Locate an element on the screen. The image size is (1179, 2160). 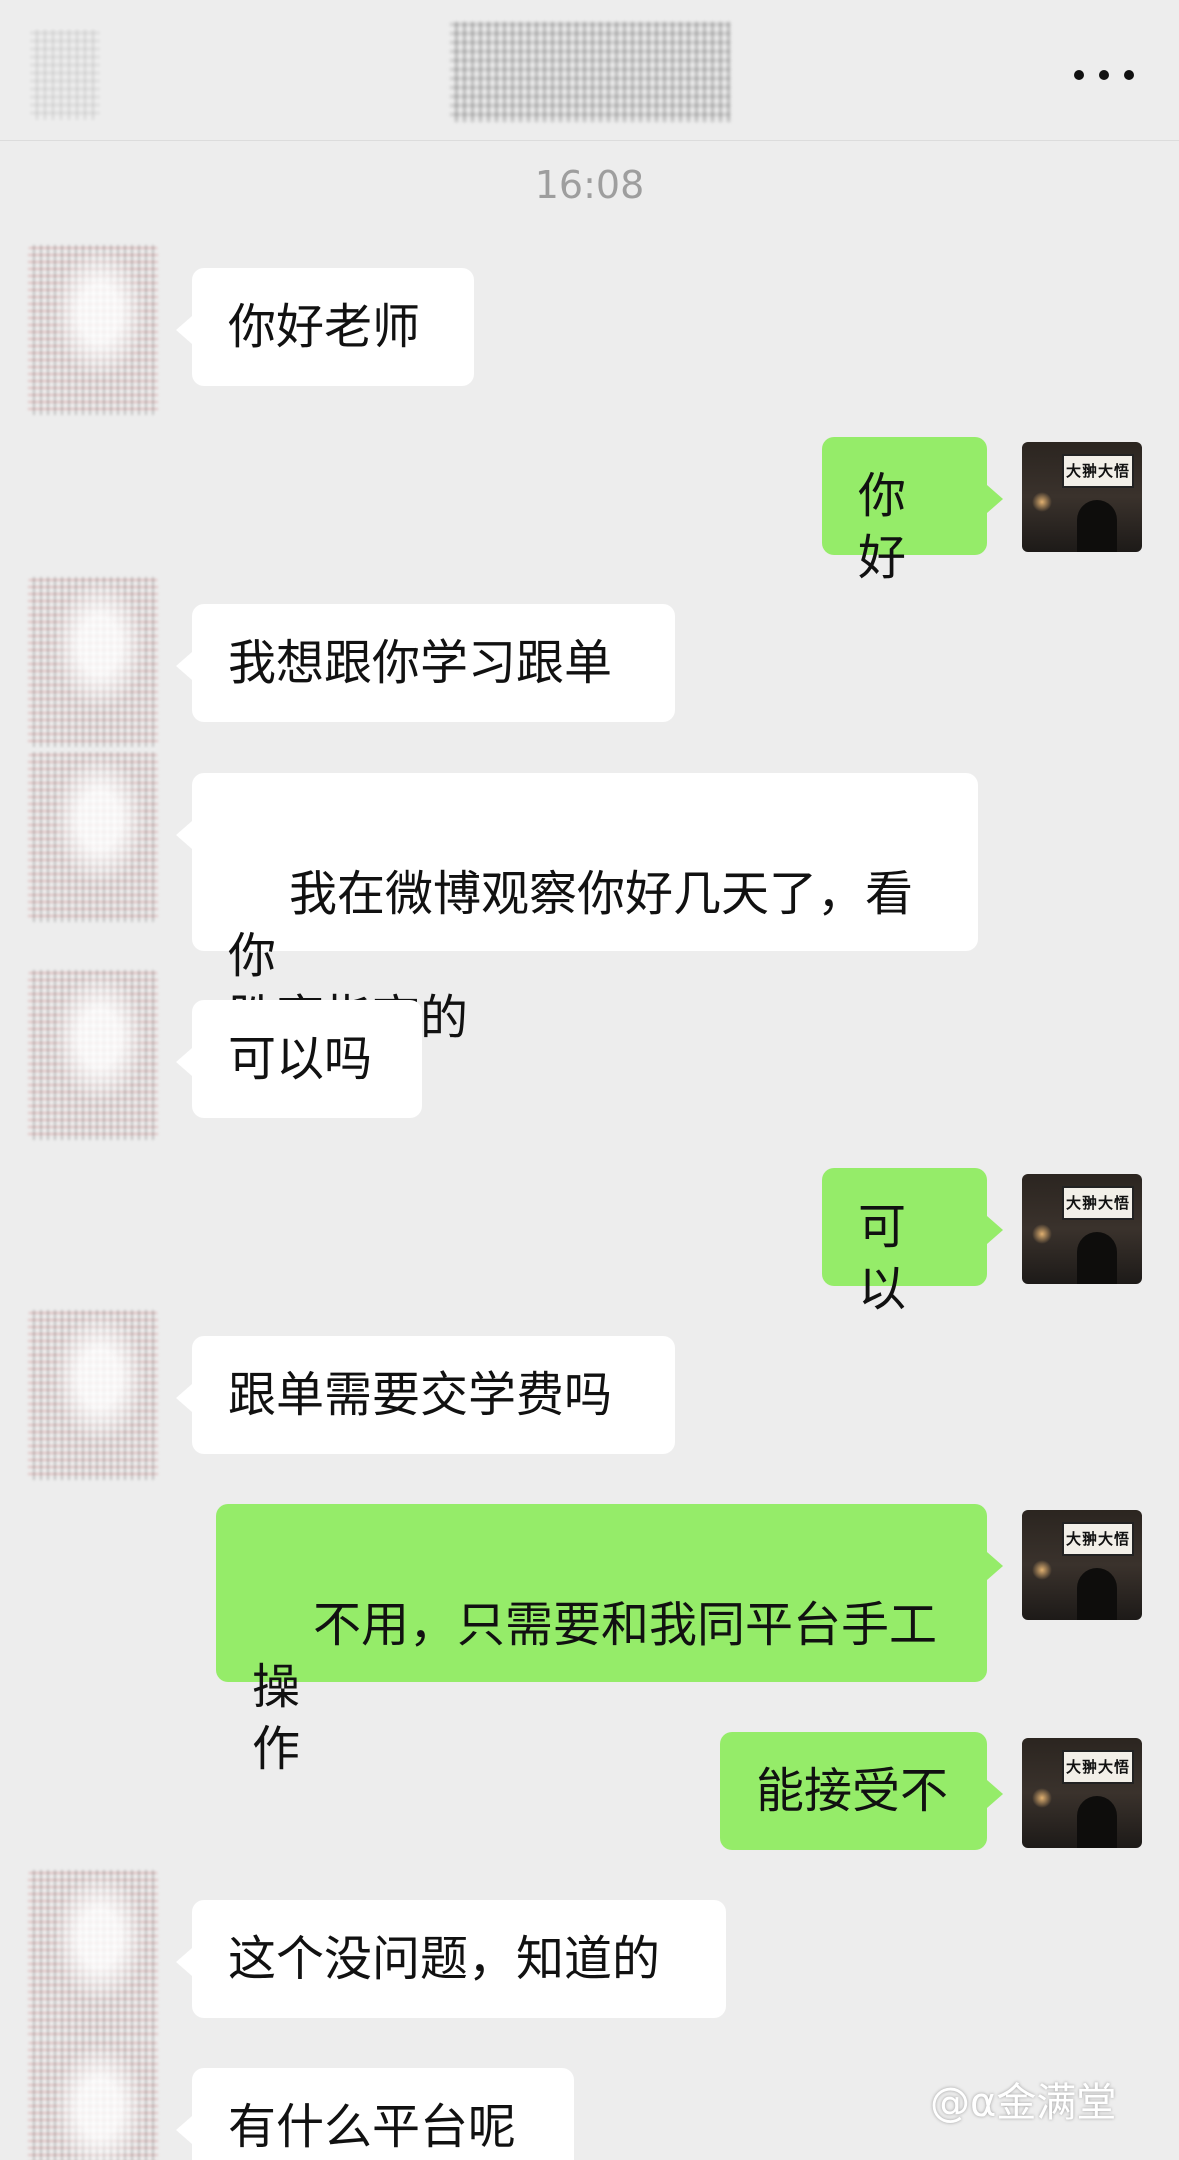
message-timestamp: 16:08 is located at coordinates (589, 185).